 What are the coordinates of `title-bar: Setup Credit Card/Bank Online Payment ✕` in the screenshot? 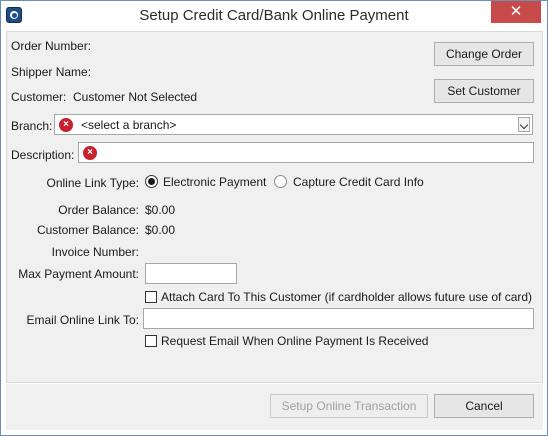 It's located at (274, 16).